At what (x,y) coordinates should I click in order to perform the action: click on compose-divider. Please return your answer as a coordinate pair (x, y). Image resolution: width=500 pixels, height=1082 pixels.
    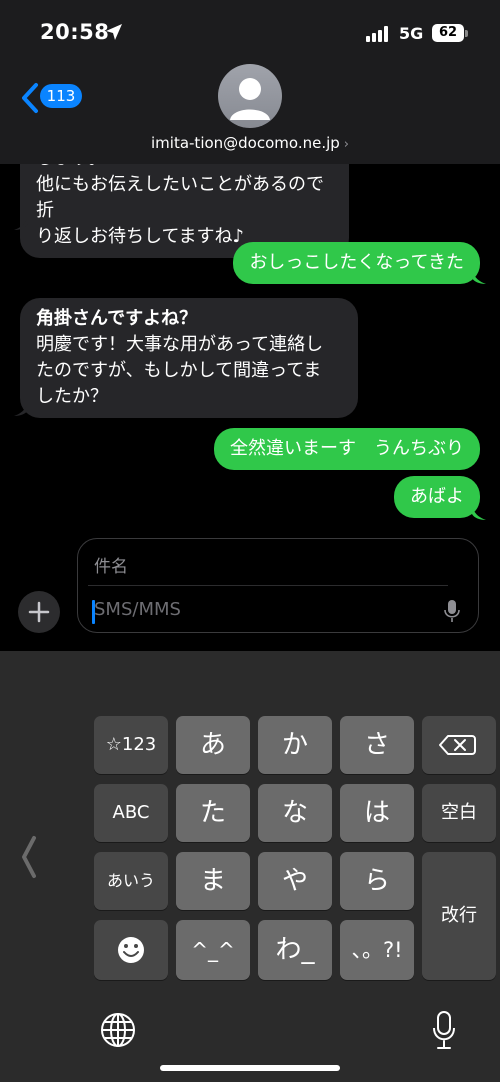
    Looking at the image, I should click on (268, 585).